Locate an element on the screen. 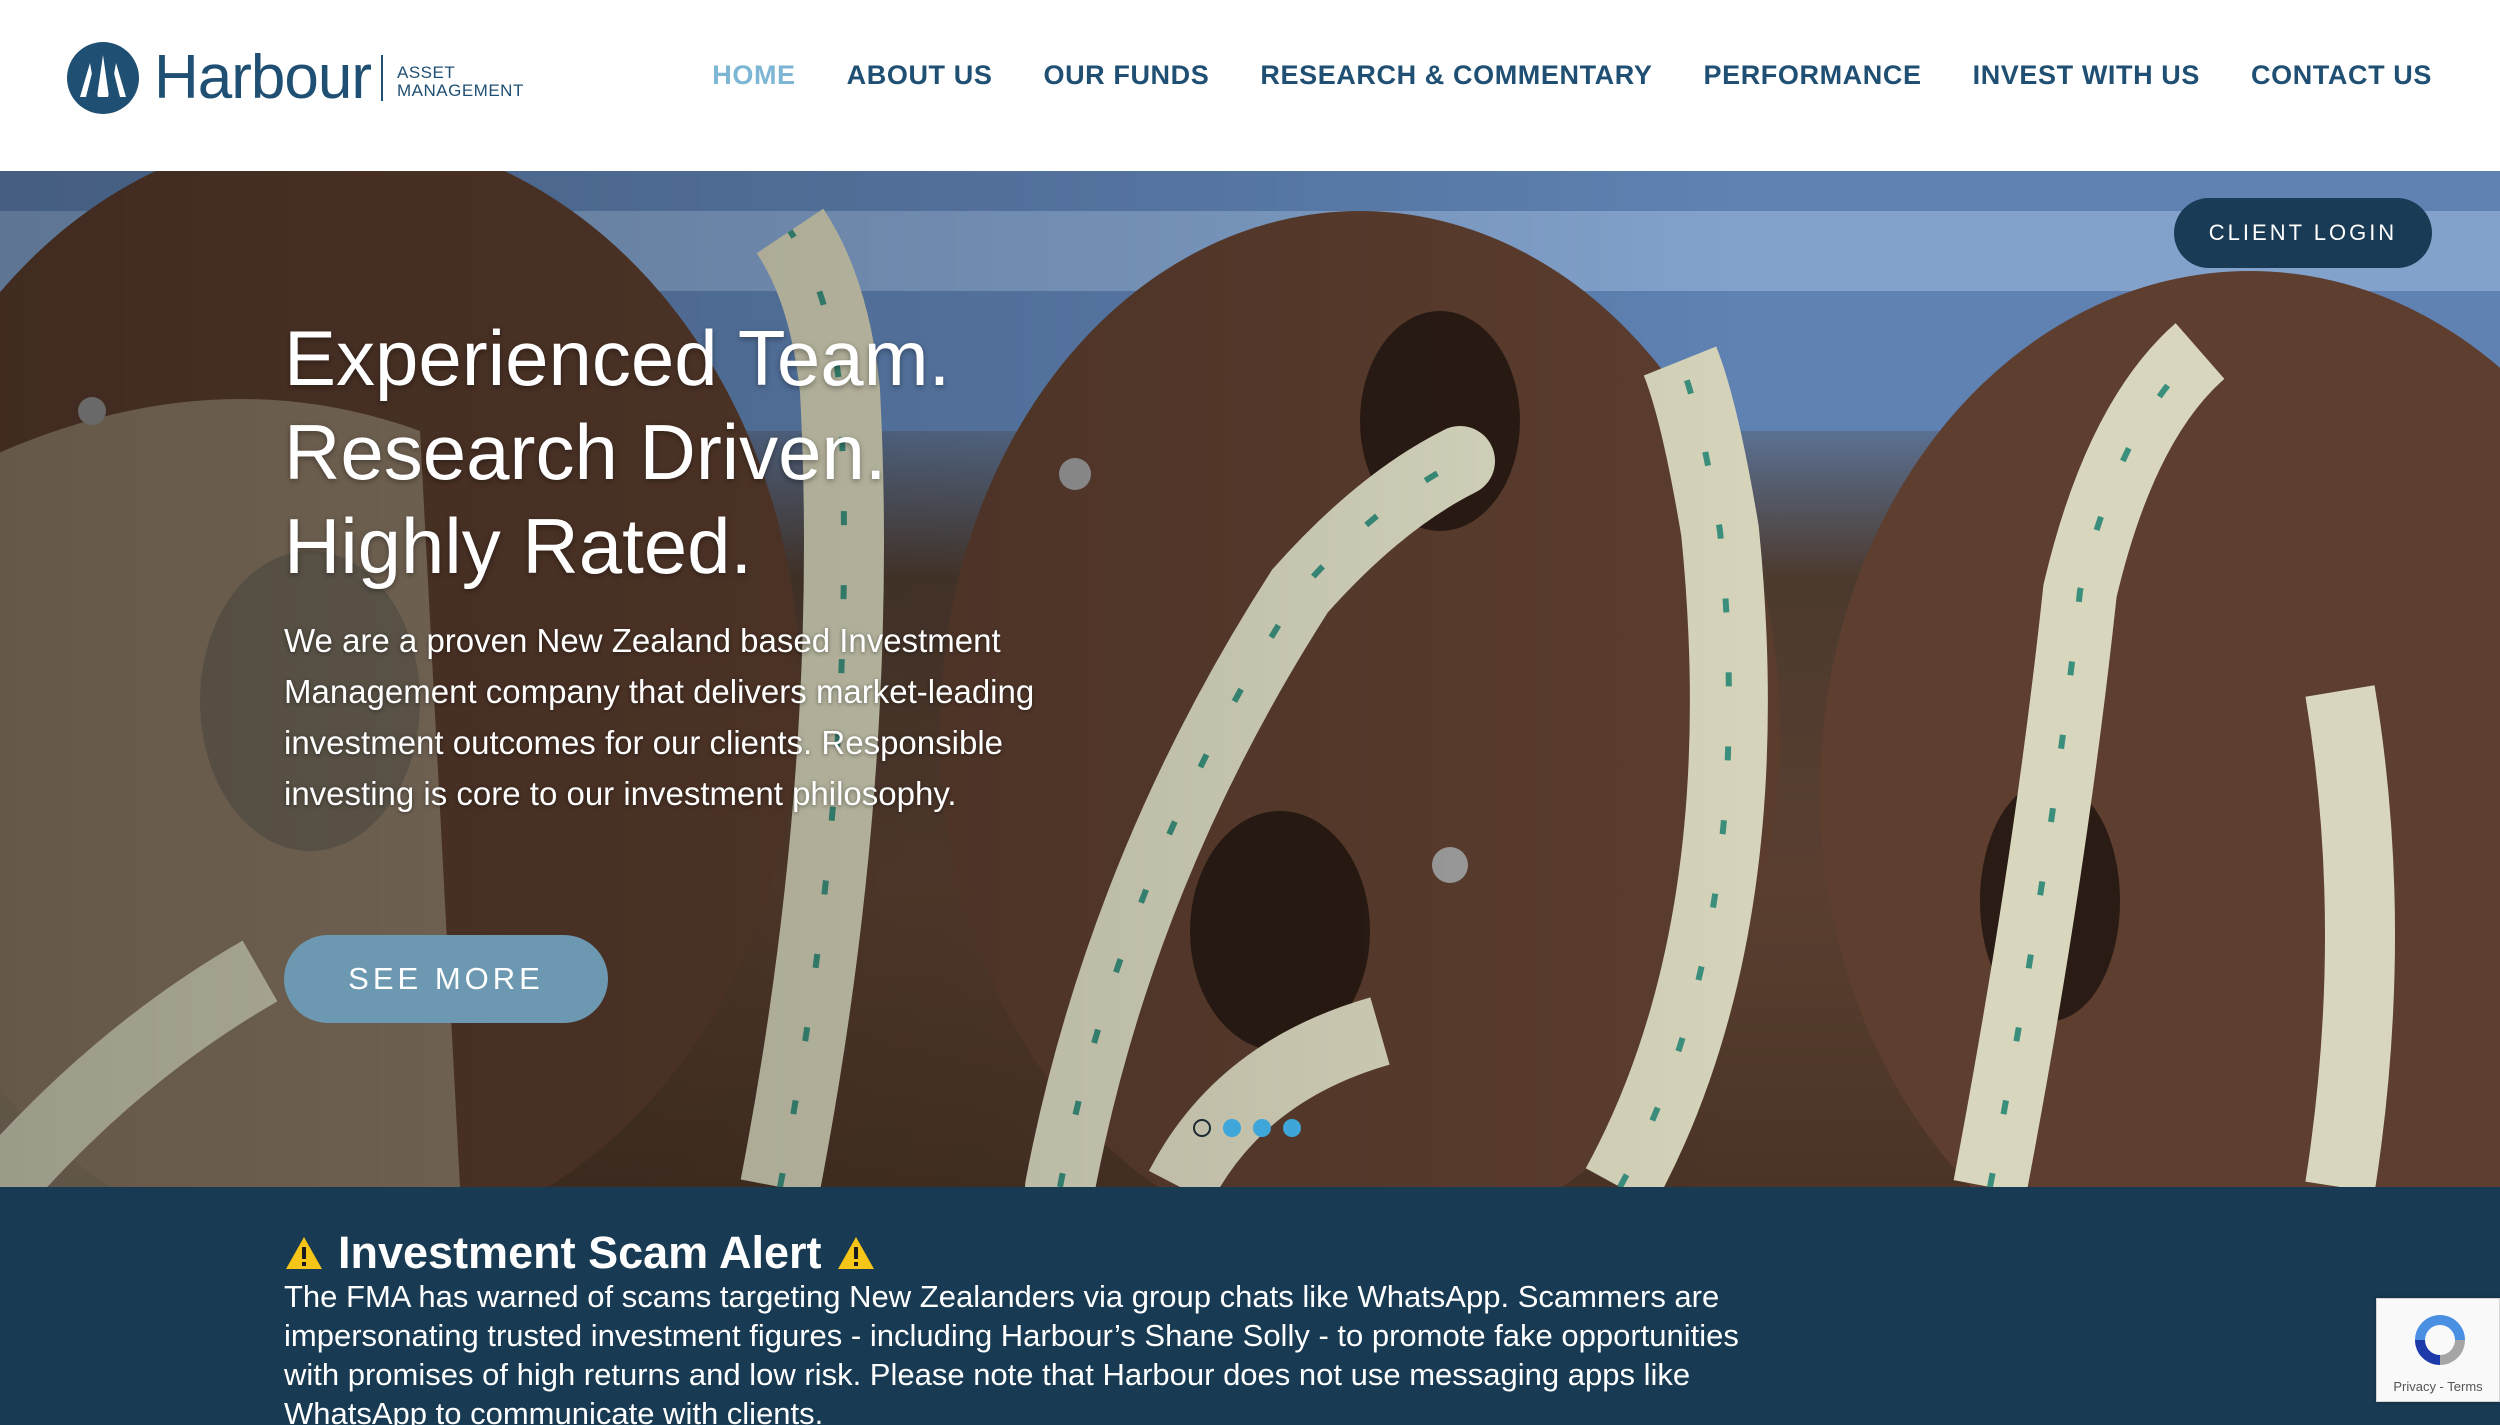 The height and width of the screenshot is (1425, 2500). recaptcha-links: Privacy - Terms is located at coordinates (2438, 1386).